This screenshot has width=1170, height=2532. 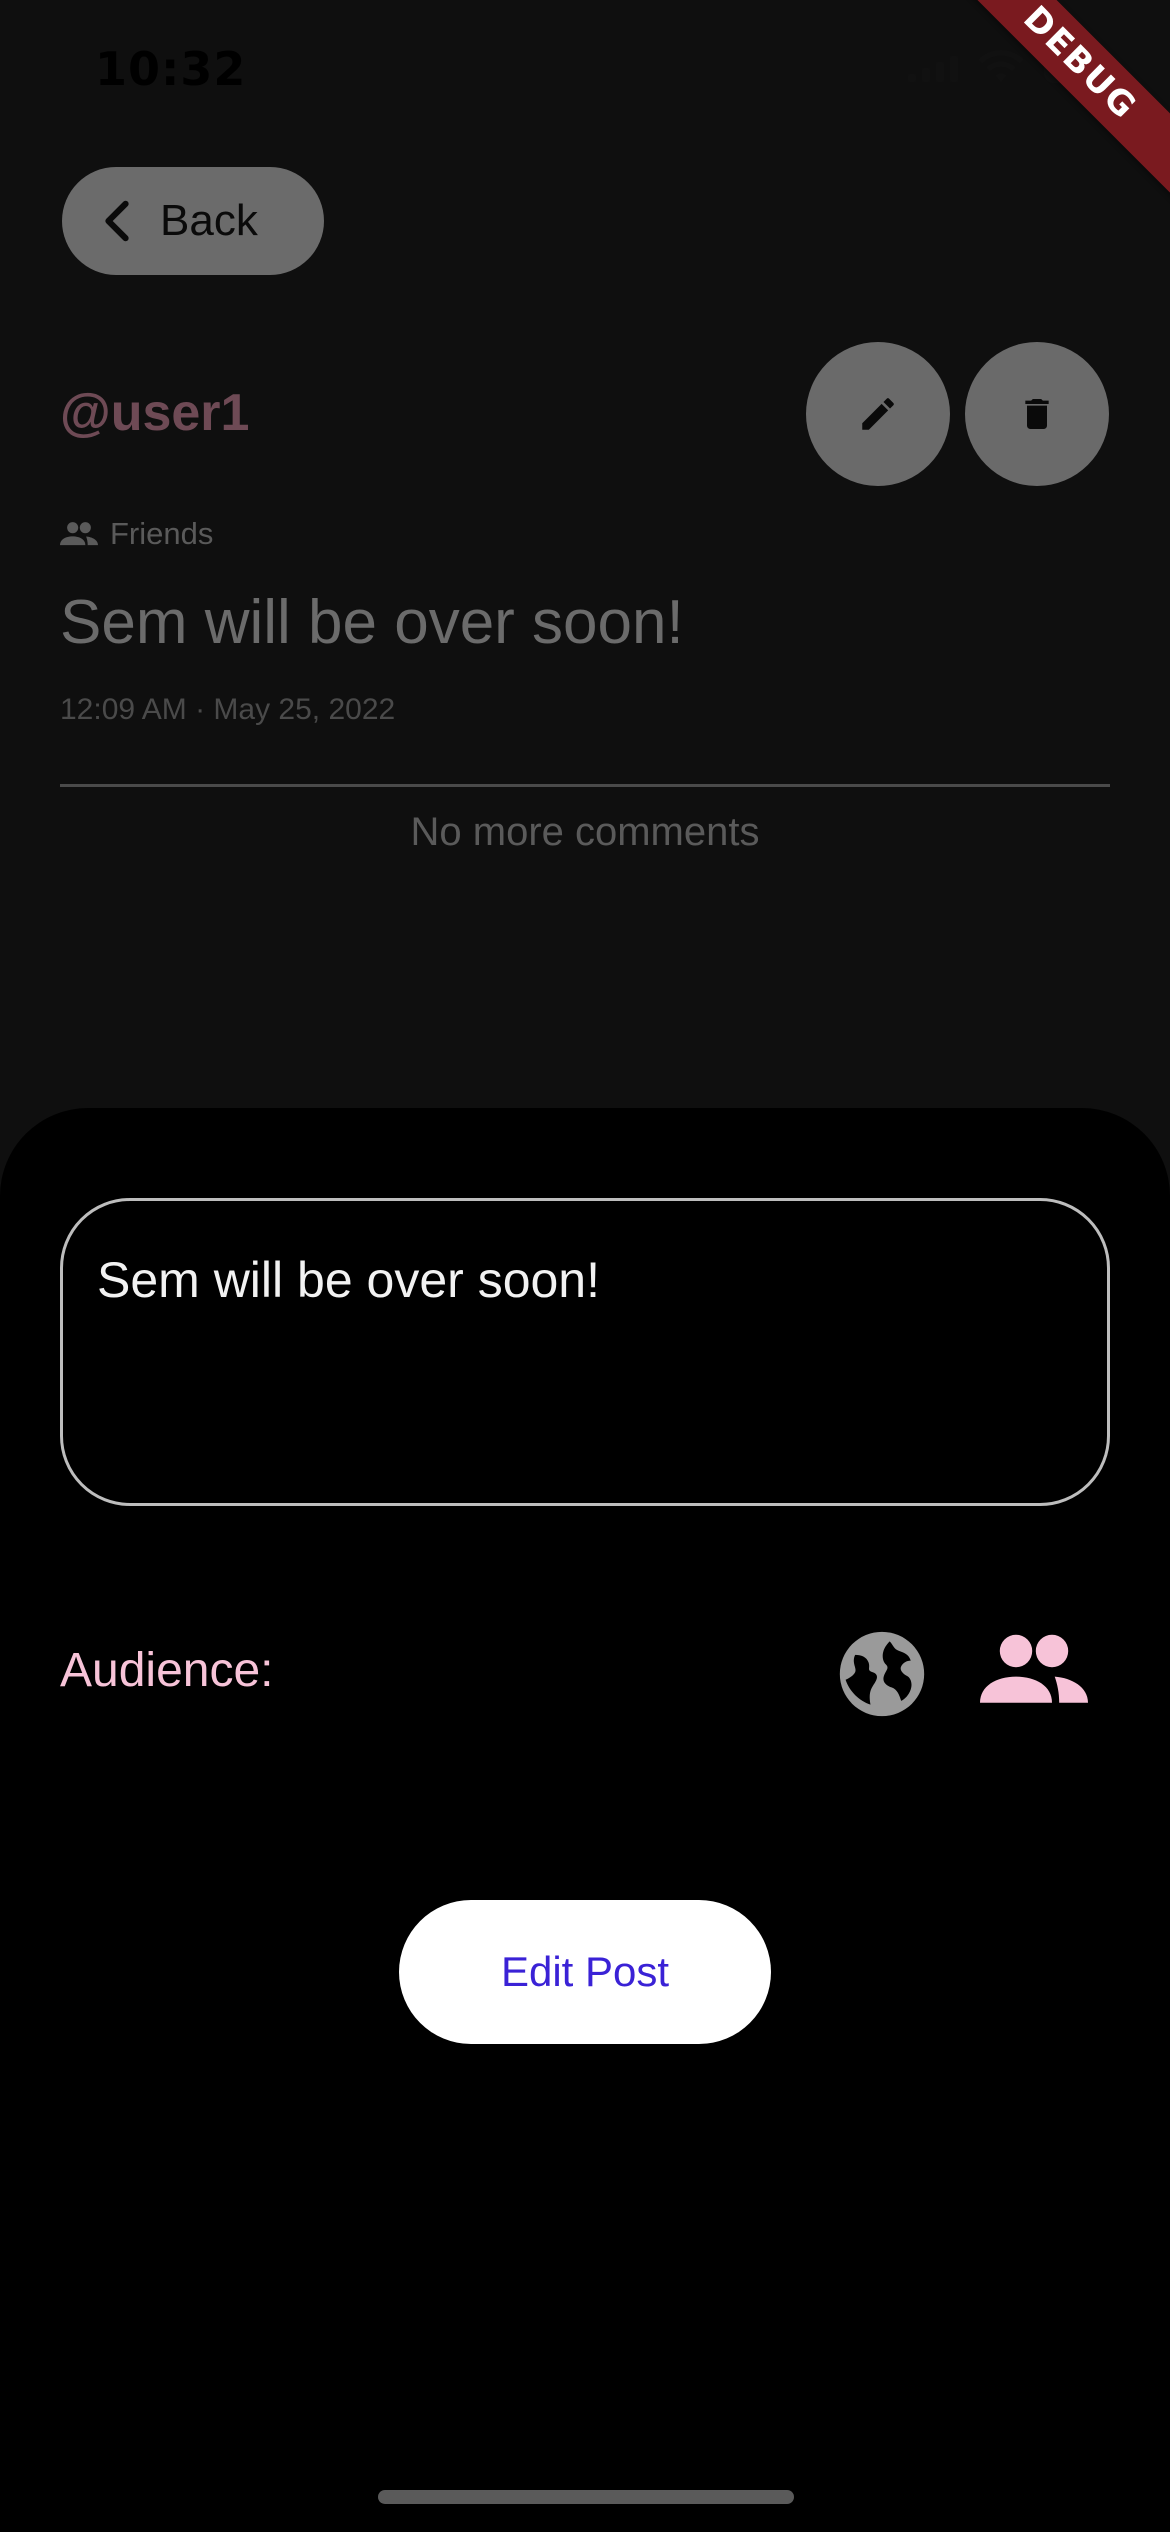 What do you see at coordinates (585, 832) in the screenshot?
I see `comments-status: No more comments` at bounding box center [585, 832].